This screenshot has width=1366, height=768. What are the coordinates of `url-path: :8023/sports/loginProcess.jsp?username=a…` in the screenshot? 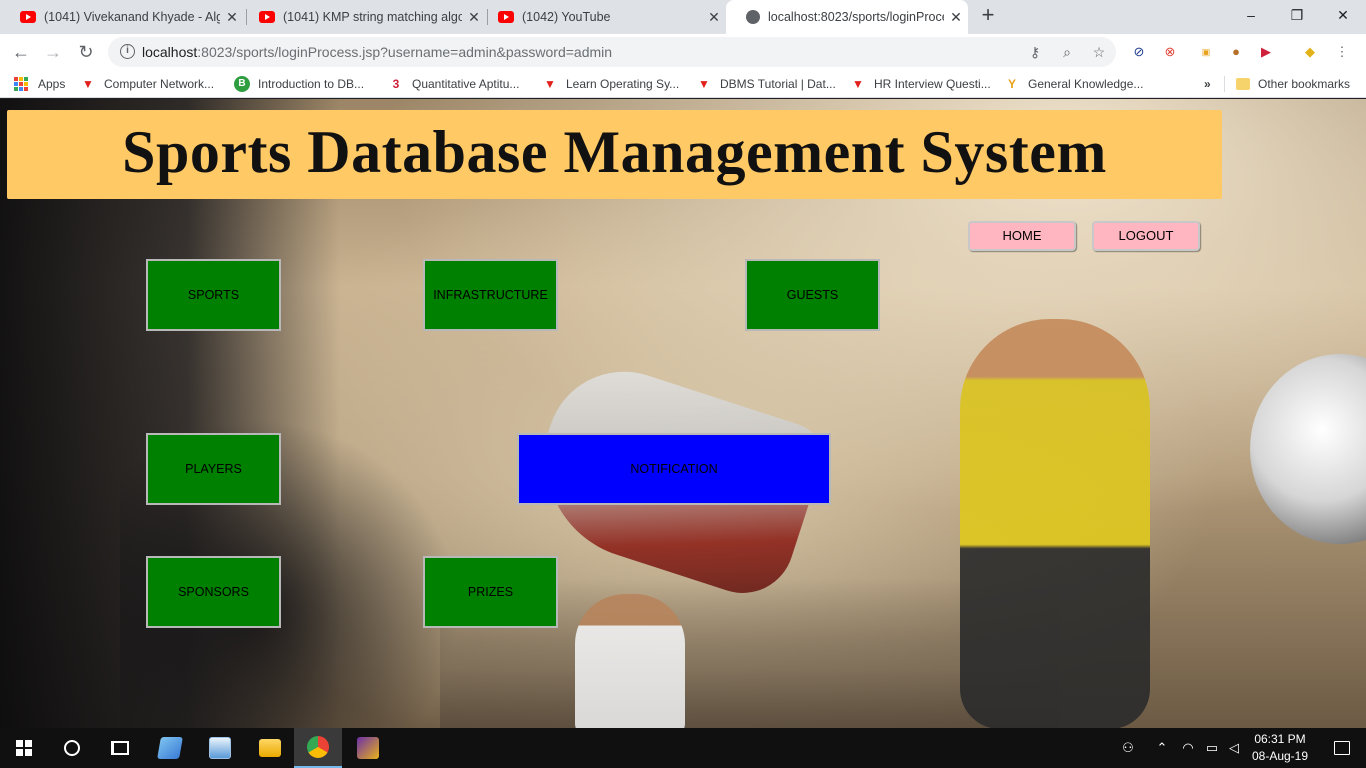 It's located at (405, 52).